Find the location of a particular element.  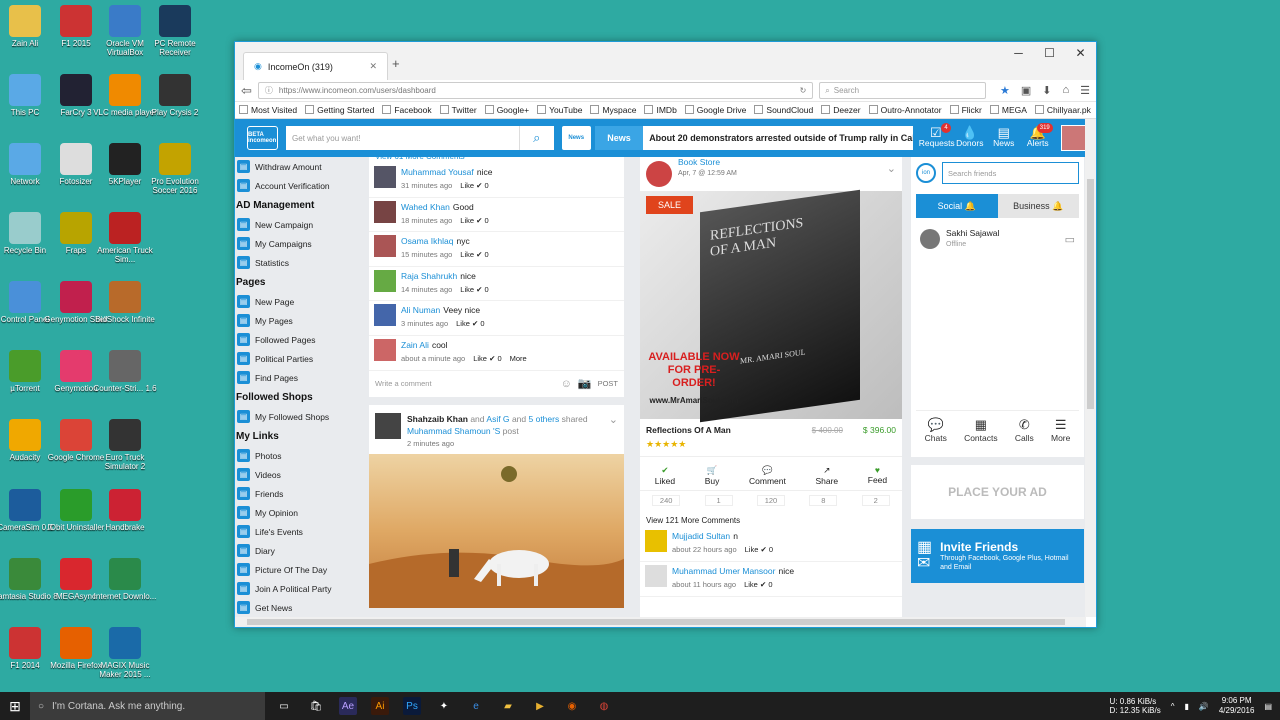

illustrator-icon: Ai is located at coordinates (380, 706).